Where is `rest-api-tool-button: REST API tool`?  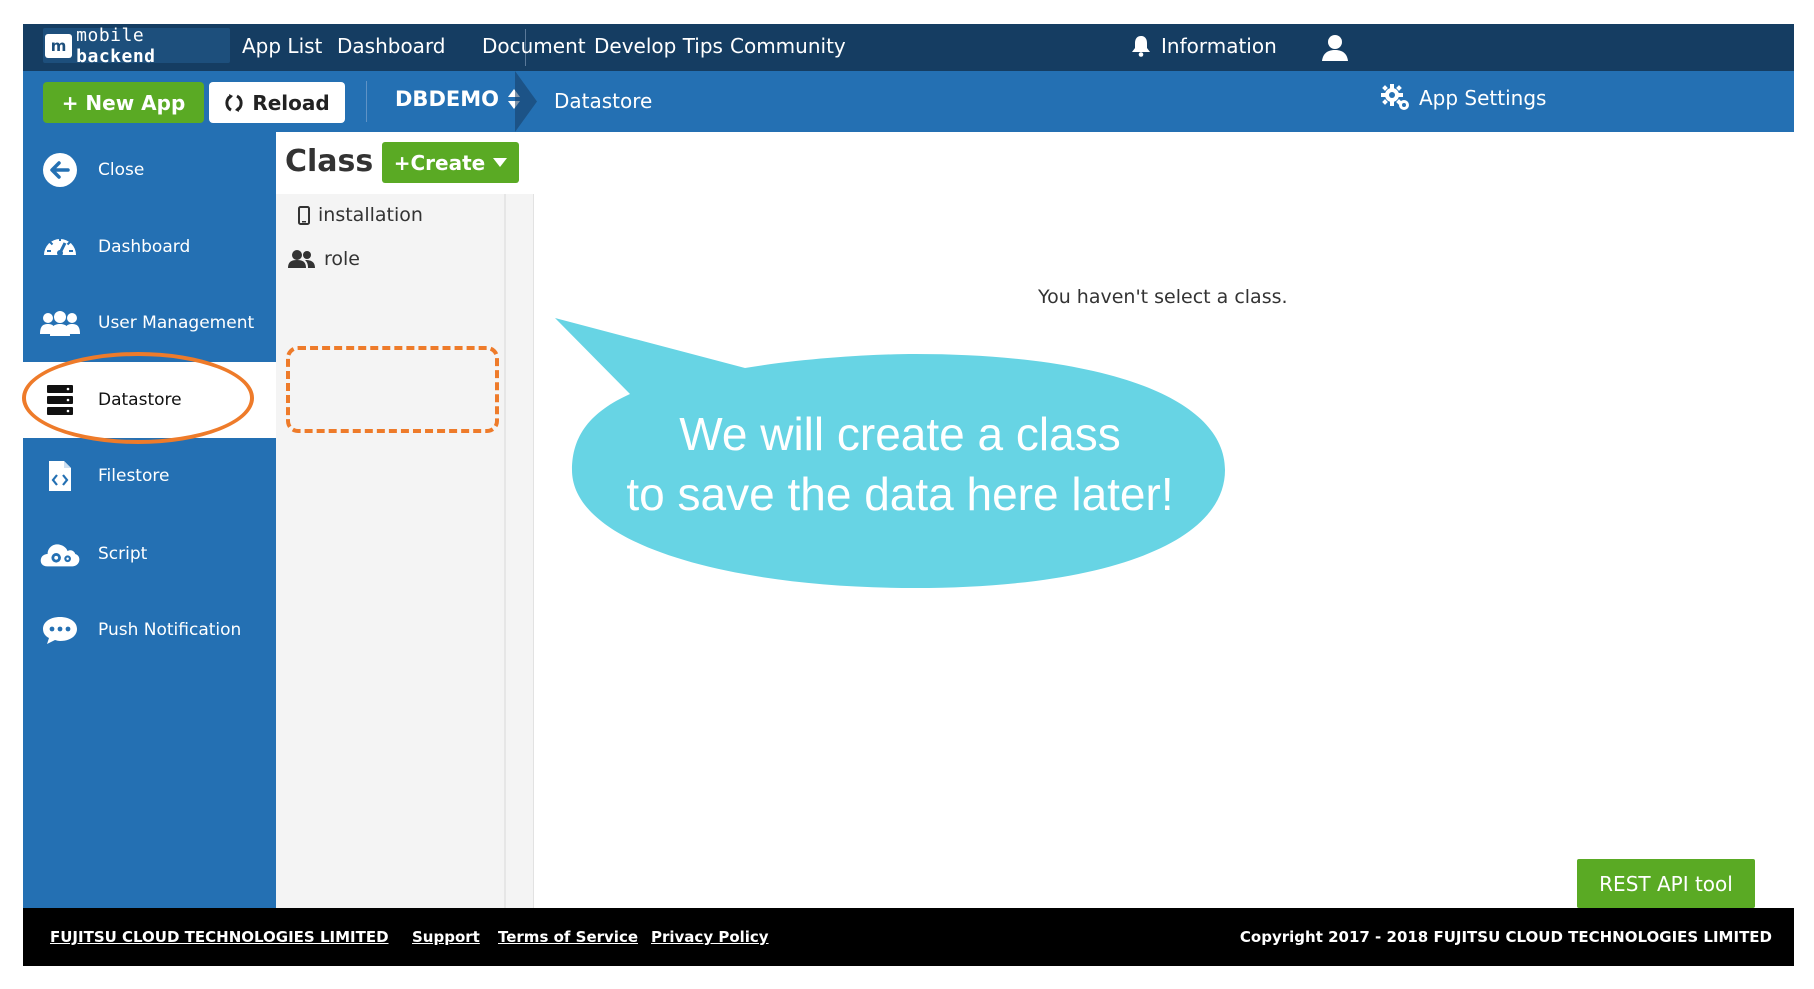
rest-api-tool-button: REST API tool is located at coordinates (1666, 883).